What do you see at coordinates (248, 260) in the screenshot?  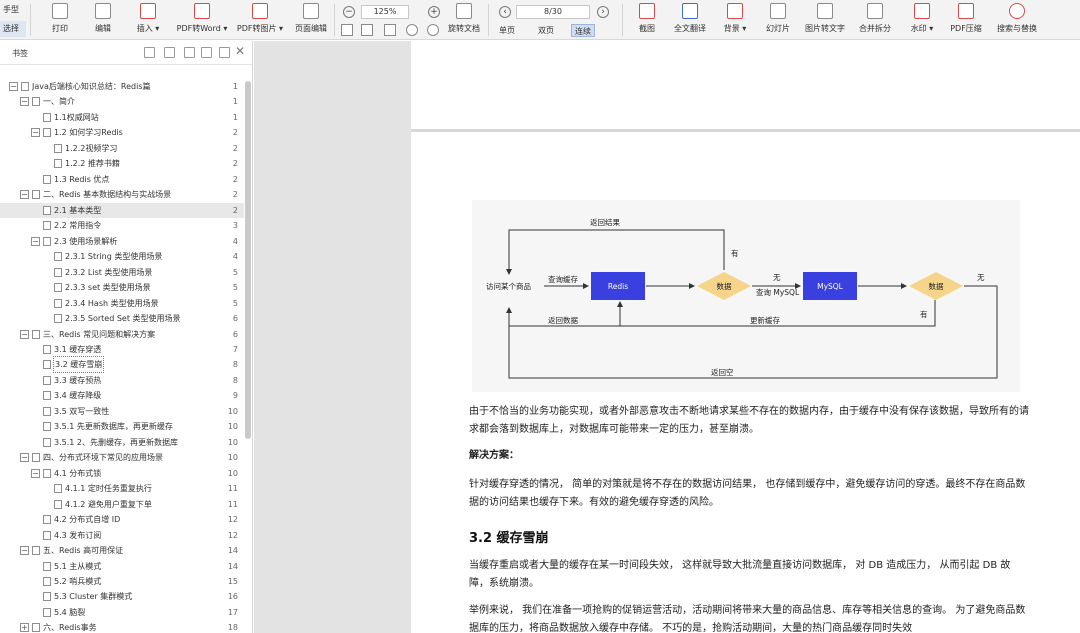 I see `sidebar-scrollbar` at bounding box center [248, 260].